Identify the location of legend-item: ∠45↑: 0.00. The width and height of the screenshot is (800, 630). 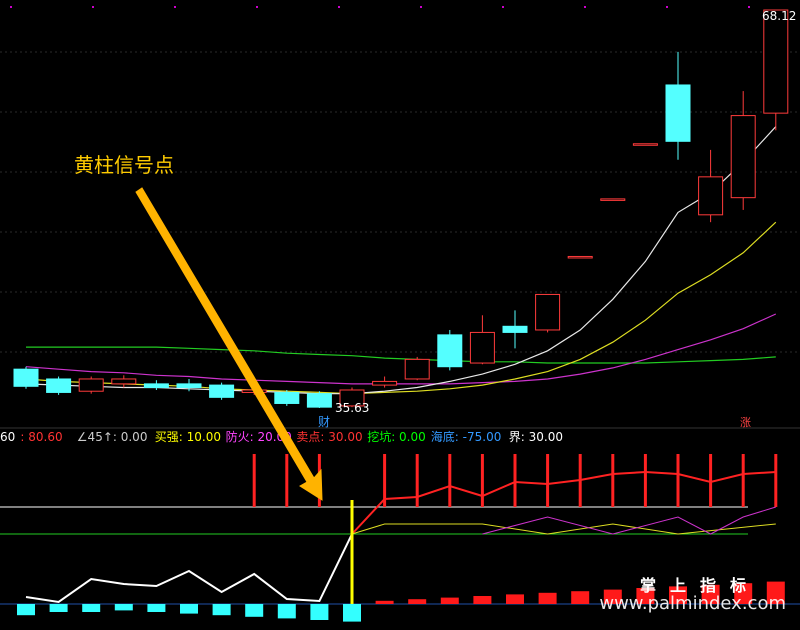
(112, 437).